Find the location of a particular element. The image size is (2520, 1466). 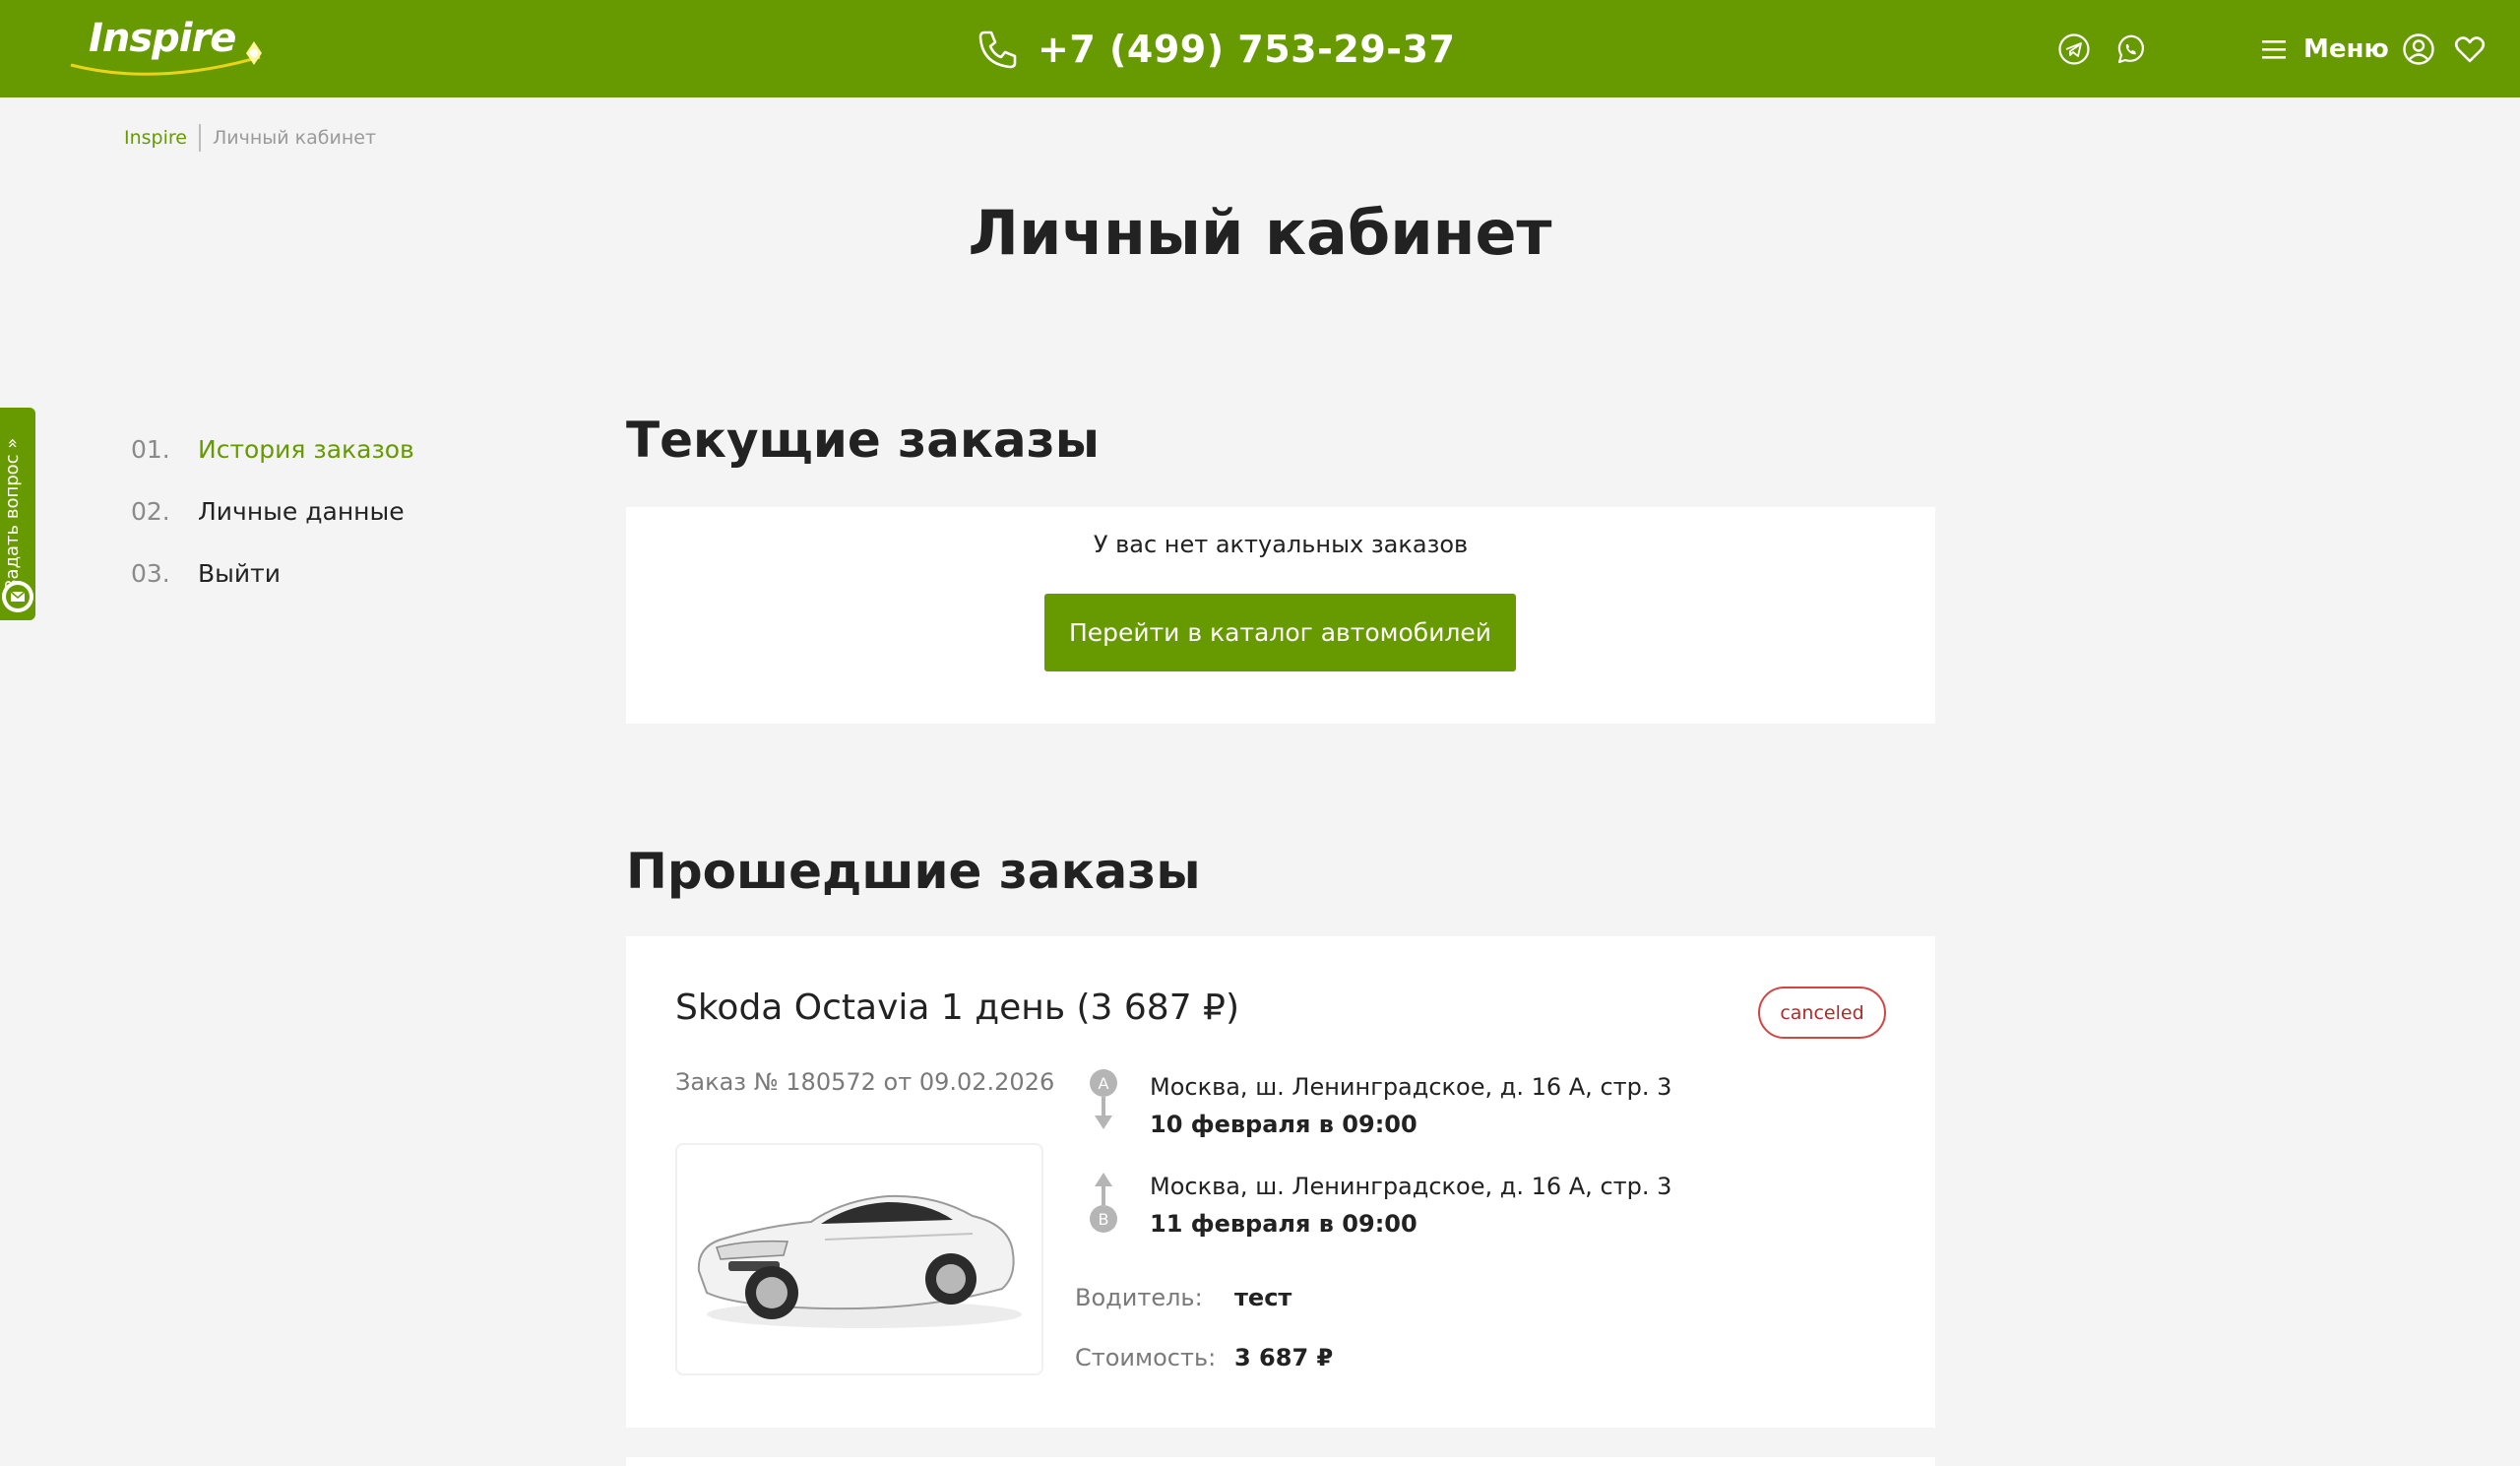

breadcrumb: Inspire Личный кабинет is located at coordinates (250, 138).